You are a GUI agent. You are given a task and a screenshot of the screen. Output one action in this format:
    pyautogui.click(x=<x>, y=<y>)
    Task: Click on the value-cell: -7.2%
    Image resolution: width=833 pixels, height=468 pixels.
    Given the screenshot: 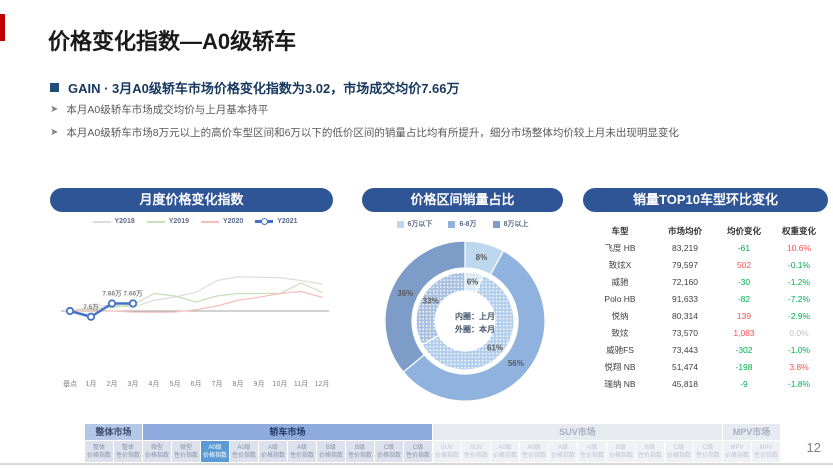 What is the action you would take?
    pyautogui.click(x=799, y=298)
    